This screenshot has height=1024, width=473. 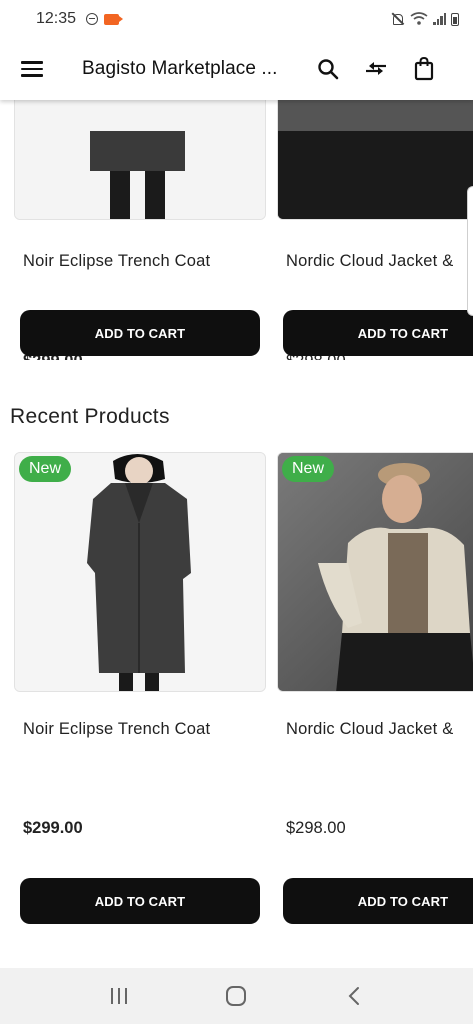 What do you see at coordinates (140, 230) in the screenshot?
I see `product-card: Noir Eclipse Trench Coat $299.00` at bounding box center [140, 230].